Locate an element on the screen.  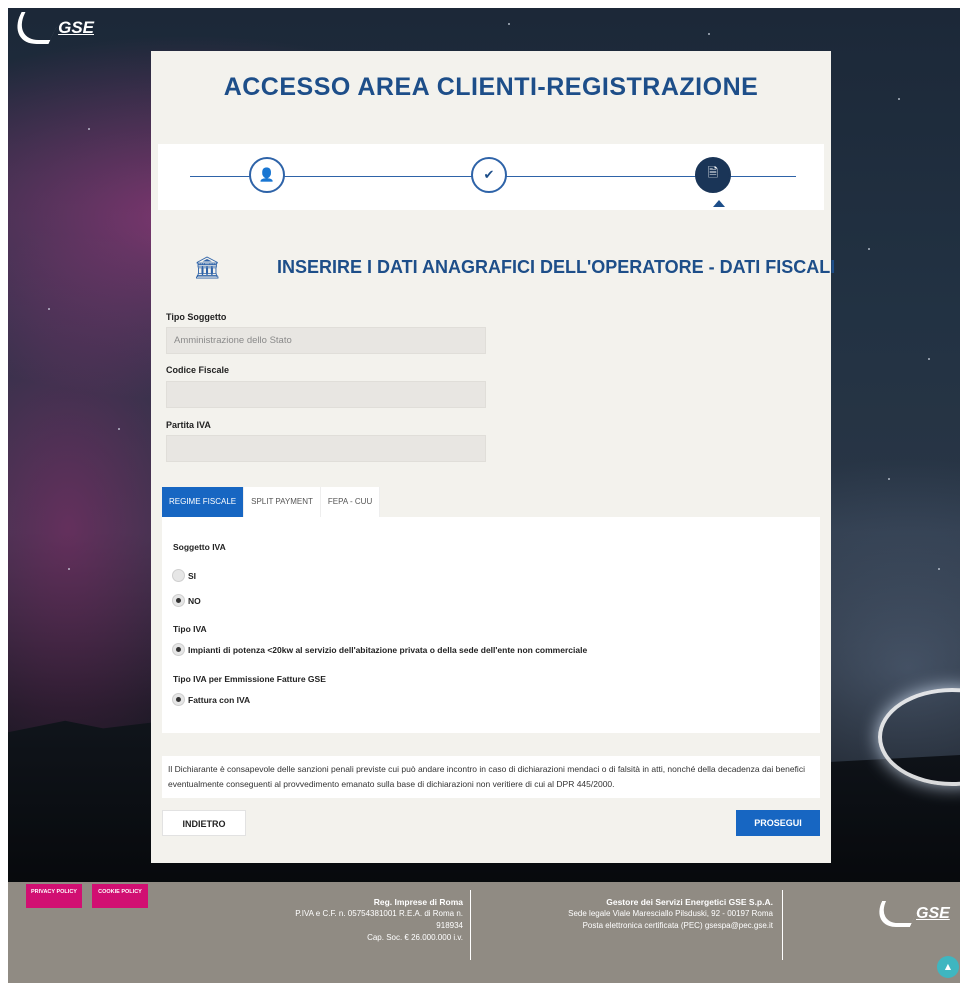
user-icon: 👤 is located at coordinates (267, 175).